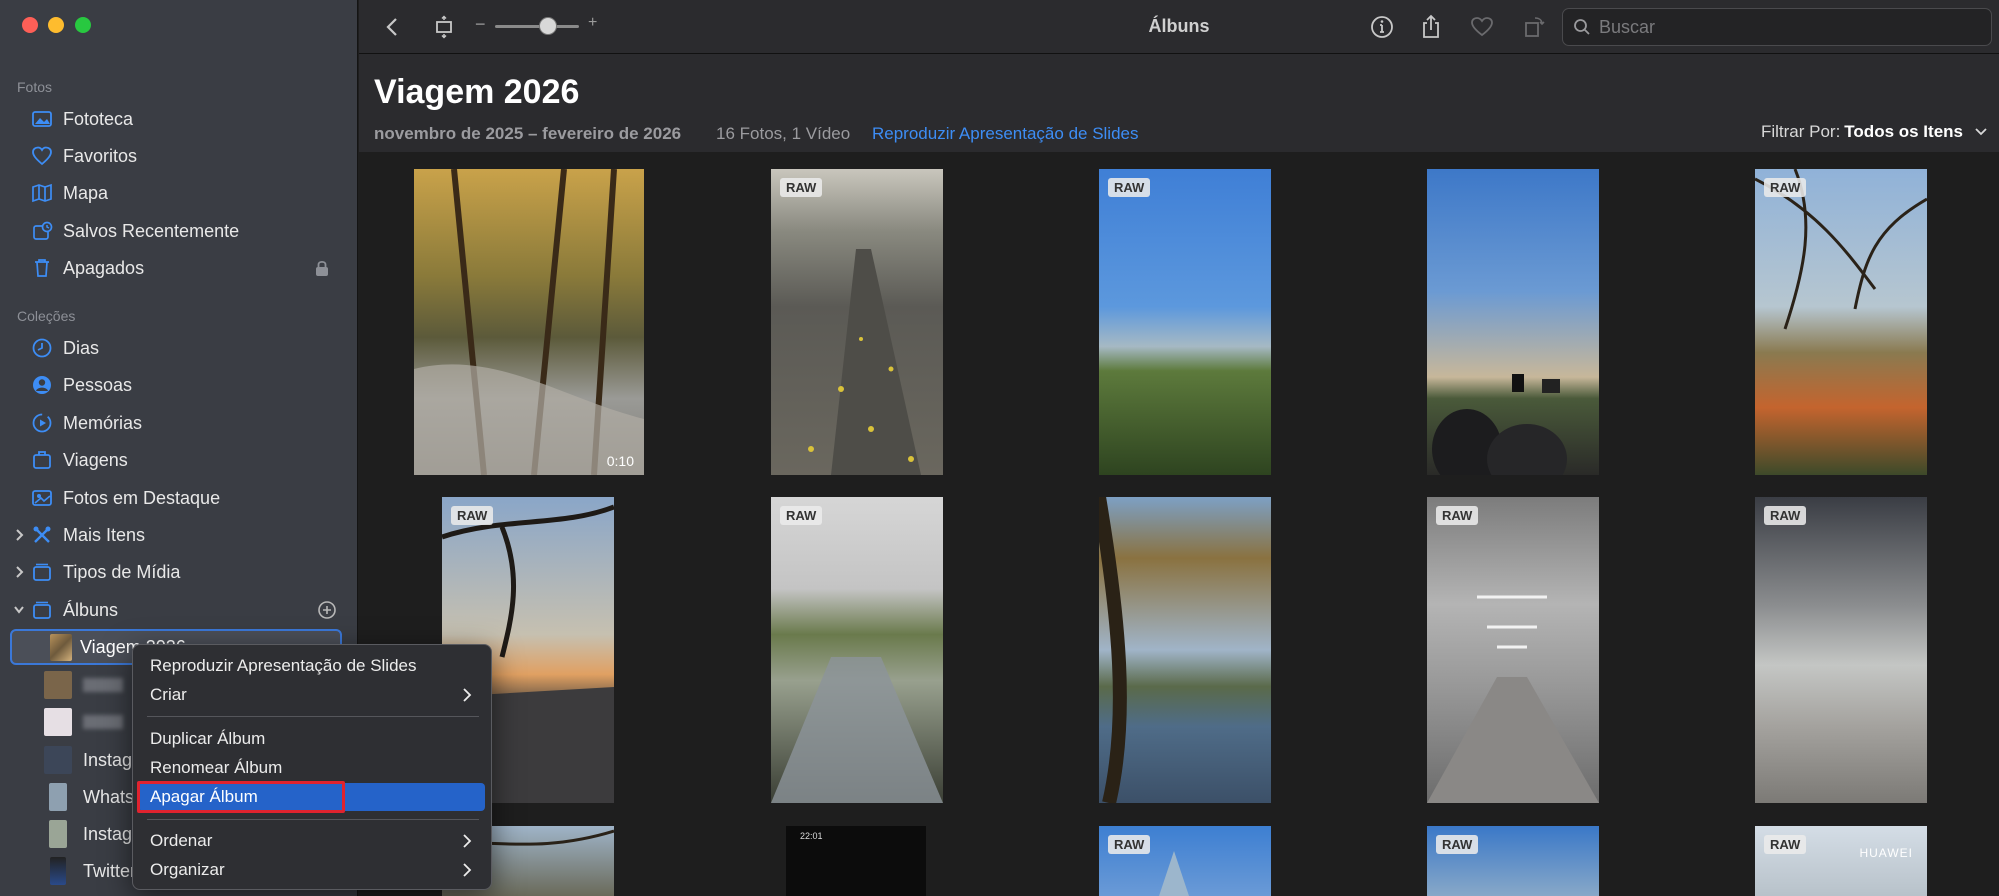  Describe the element at coordinates (42, 231) in the screenshot. I see `recently-saved-icon` at that location.